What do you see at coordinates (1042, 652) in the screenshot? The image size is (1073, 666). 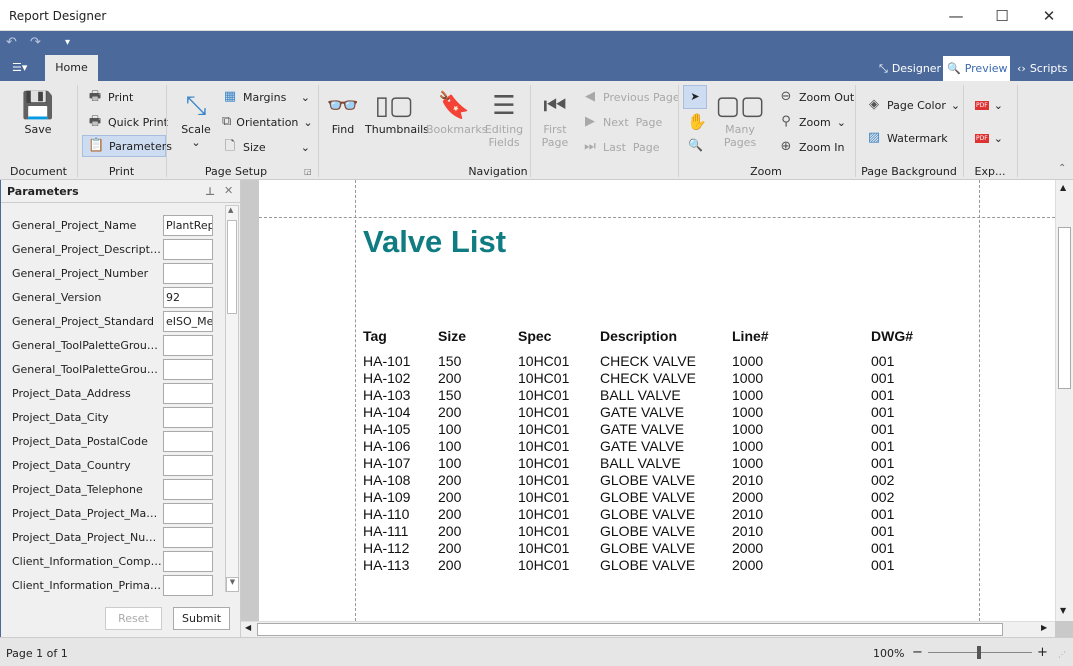 I see `zoom-in-small-button: +` at bounding box center [1042, 652].